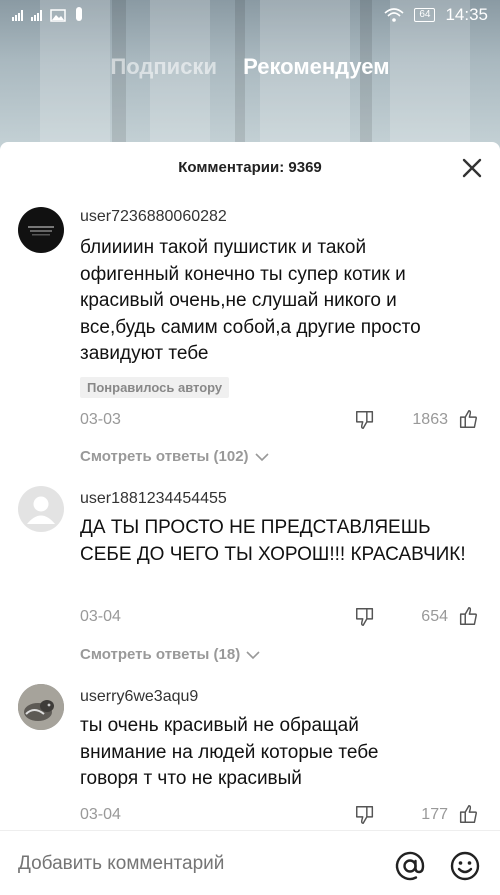 The image size is (500, 895). I want to click on comment-username: userry6we3aqu9, so click(139, 697).